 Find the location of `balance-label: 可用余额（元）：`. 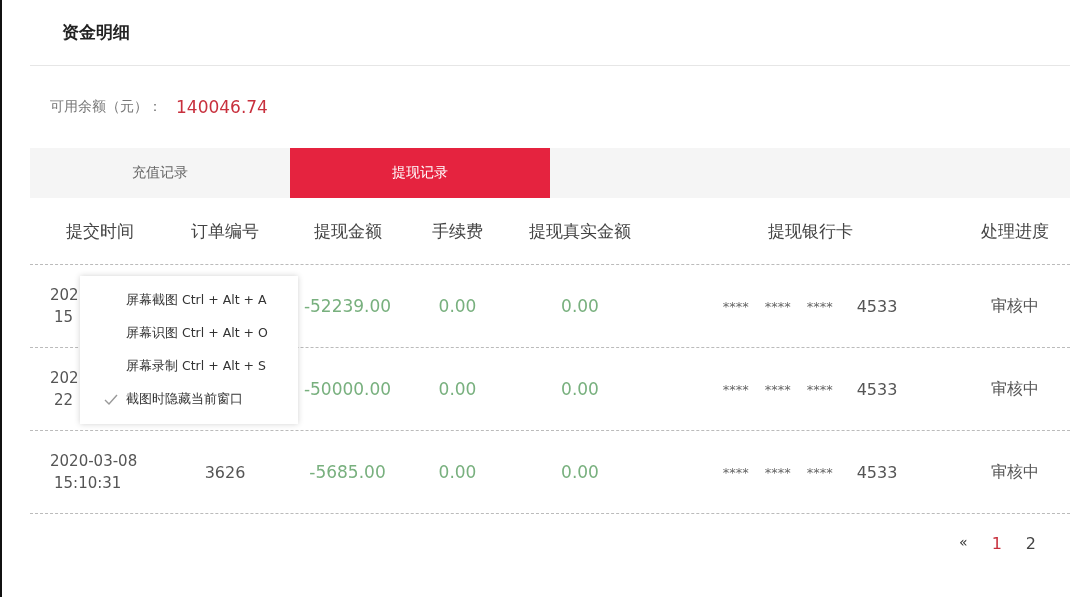

balance-label: 可用余额（元）： is located at coordinates (106, 107).